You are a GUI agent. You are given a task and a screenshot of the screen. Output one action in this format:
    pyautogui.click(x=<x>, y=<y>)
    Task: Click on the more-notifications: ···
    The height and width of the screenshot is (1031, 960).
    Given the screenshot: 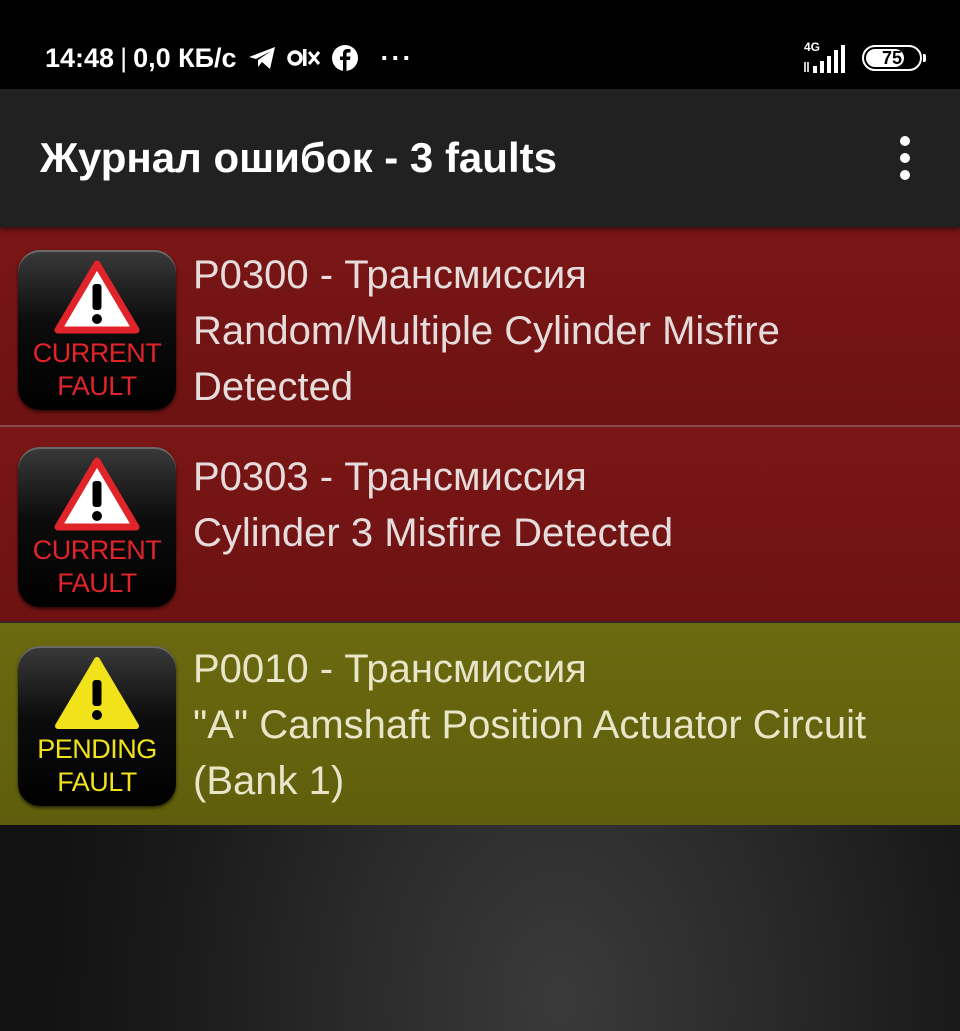 What is the action you would take?
    pyautogui.click(x=397, y=57)
    